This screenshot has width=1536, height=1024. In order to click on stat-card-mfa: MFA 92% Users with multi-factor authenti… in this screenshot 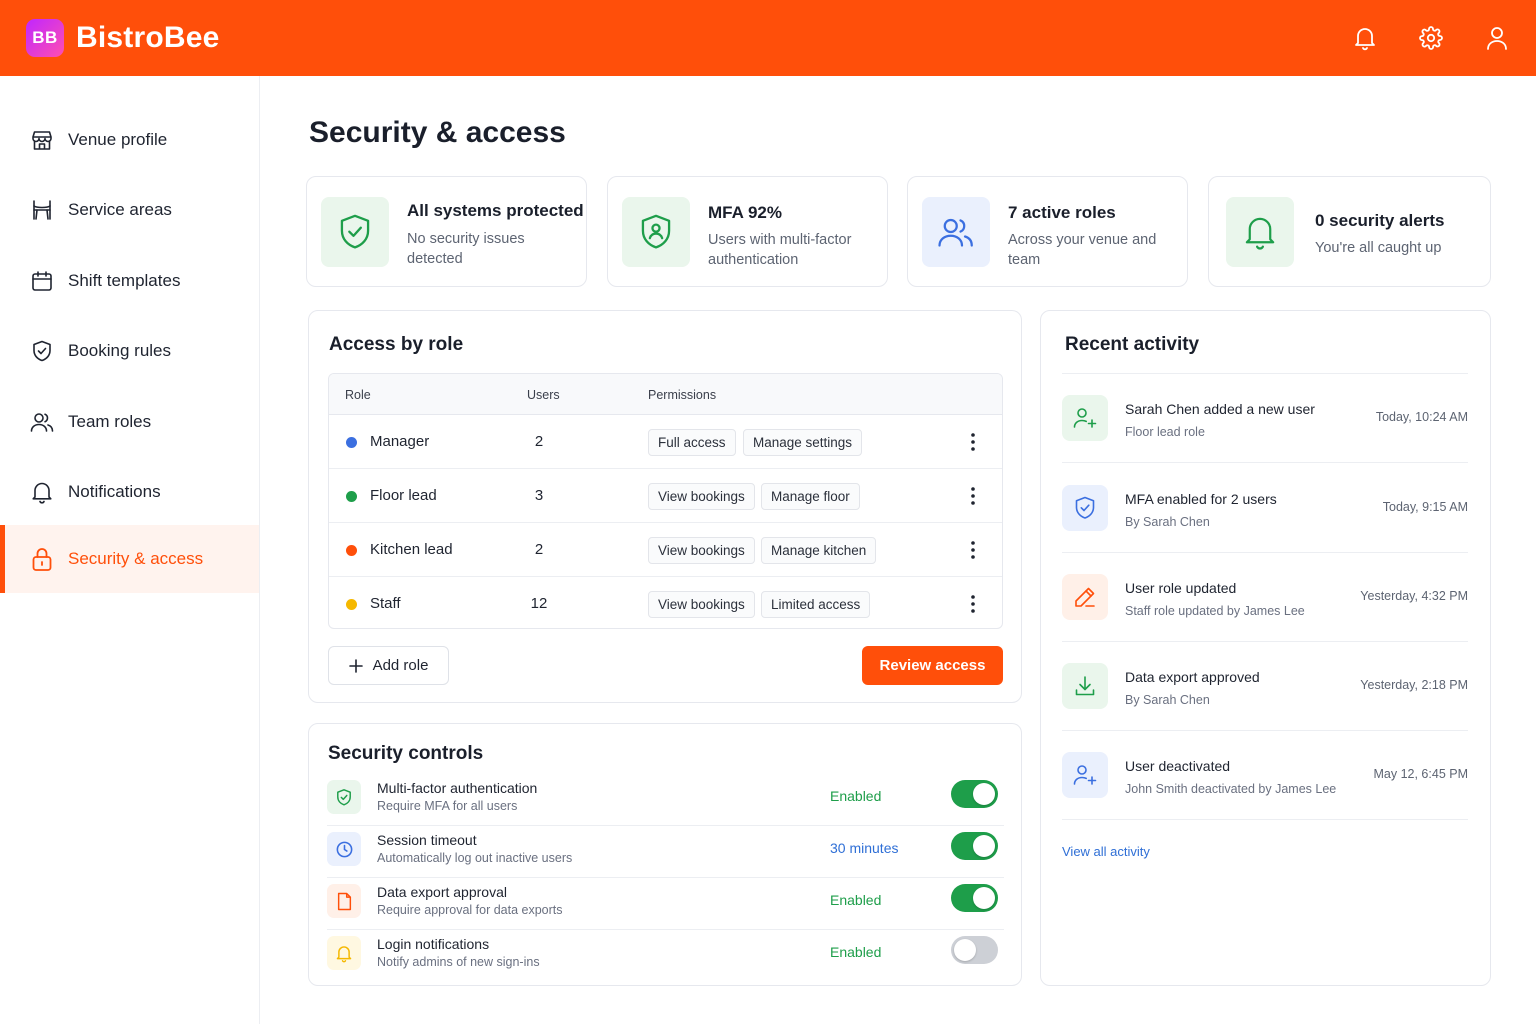, I will do `click(747, 231)`.